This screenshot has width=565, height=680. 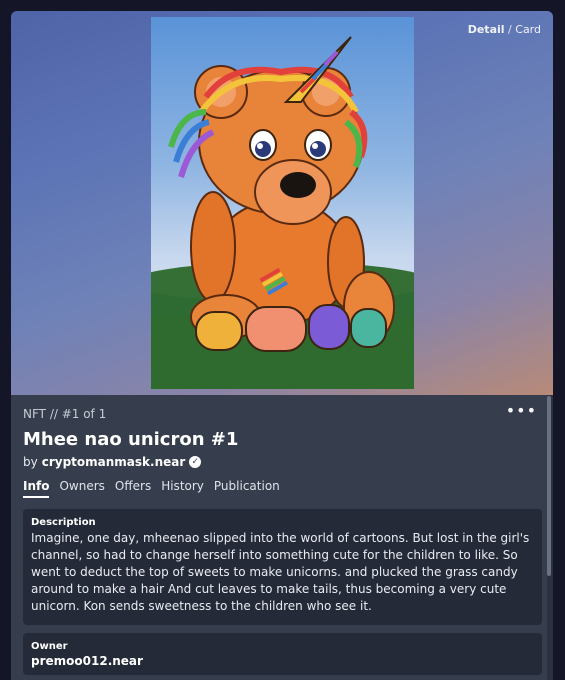 I want to click on detail-tabs: Info Owners Offers History Publication, so click(x=151, y=488).